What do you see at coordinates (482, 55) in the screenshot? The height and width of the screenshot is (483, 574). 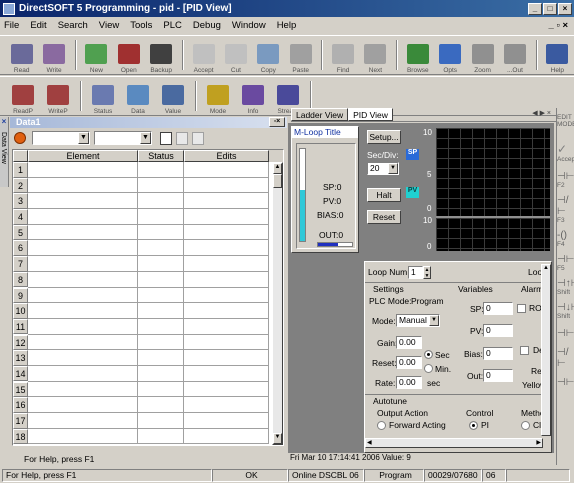 I see `zoom-toolbar-button: Zoom` at bounding box center [482, 55].